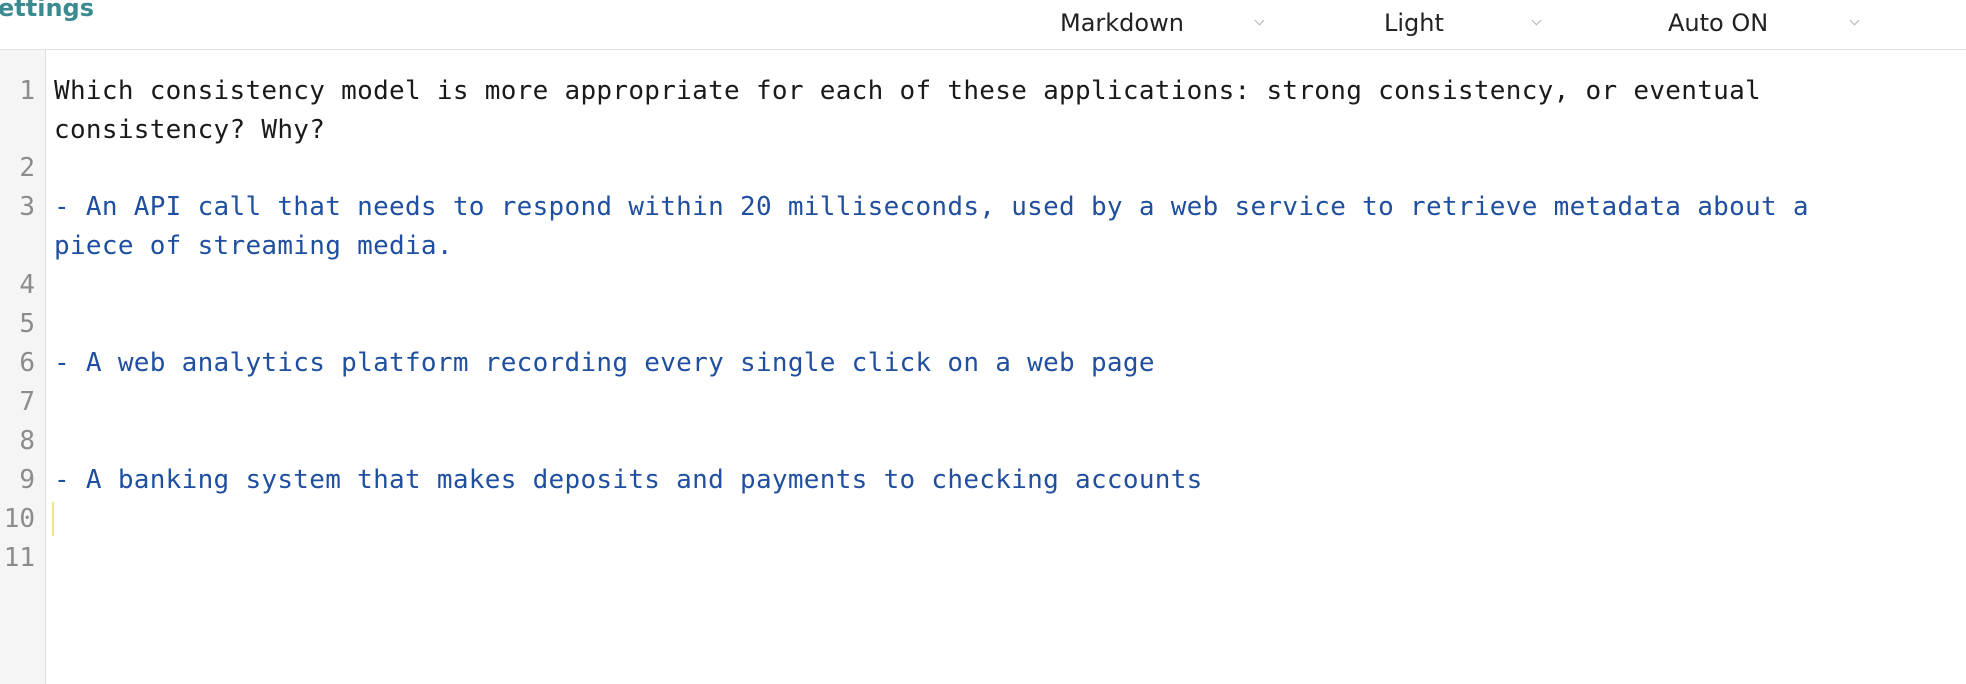  Describe the element at coordinates (27, 91) in the screenshot. I see `line-number: 1` at that location.